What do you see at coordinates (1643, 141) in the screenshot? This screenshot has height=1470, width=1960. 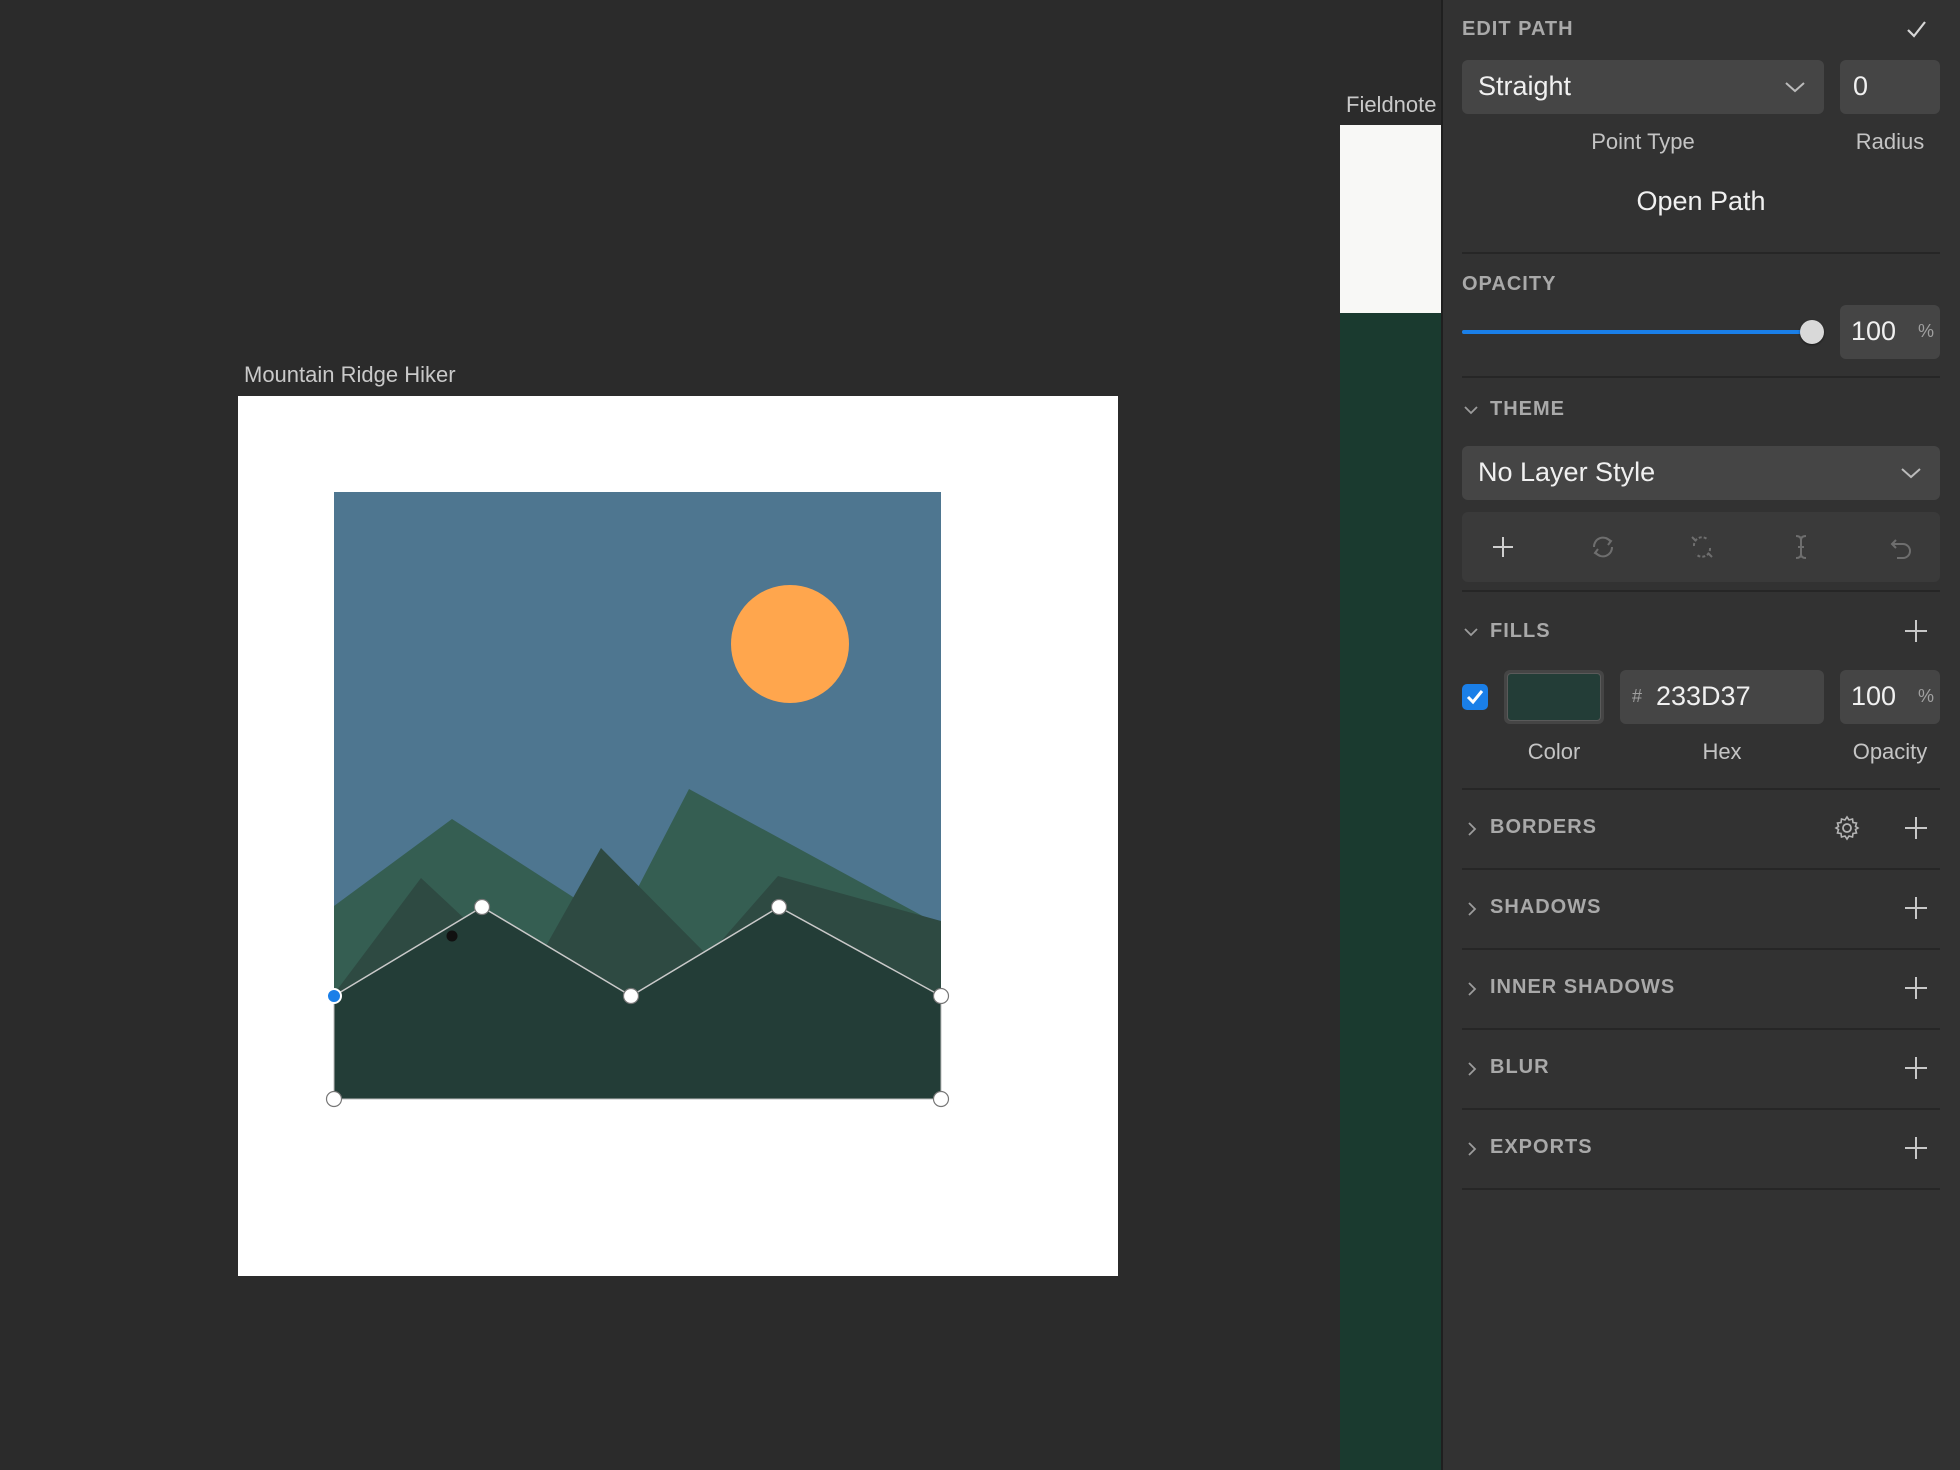 I see `point-type-caption: Point Type` at bounding box center [1643, 141].